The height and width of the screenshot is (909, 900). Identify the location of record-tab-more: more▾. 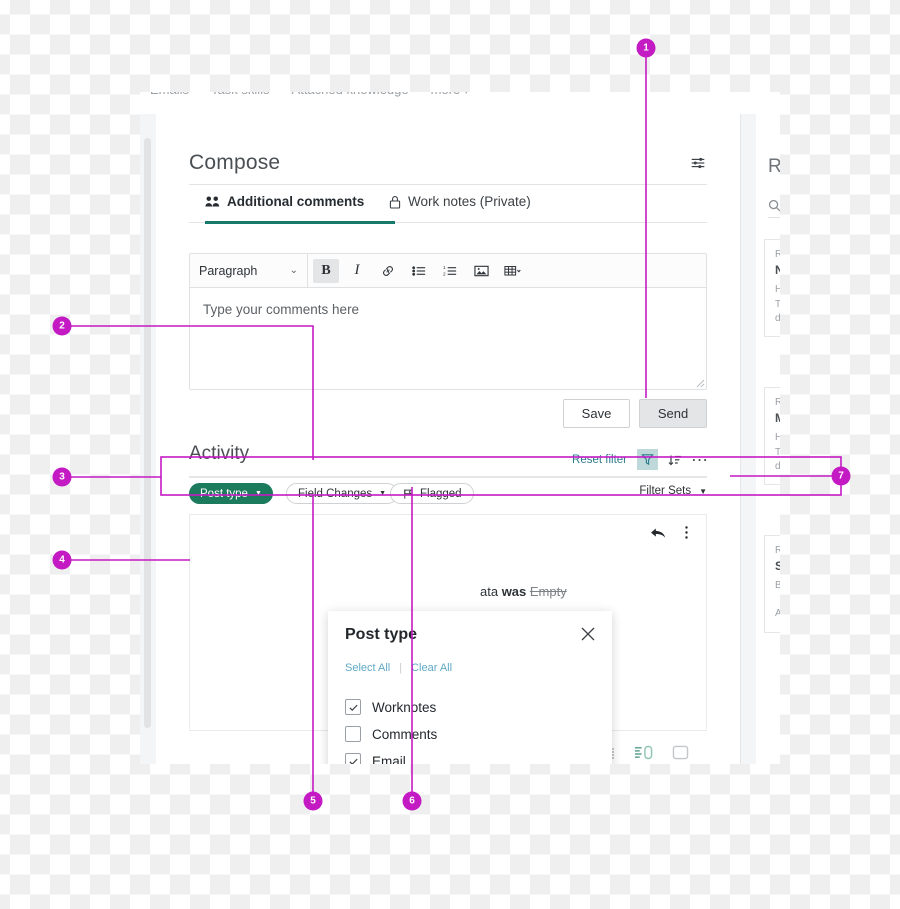
(461, 94).